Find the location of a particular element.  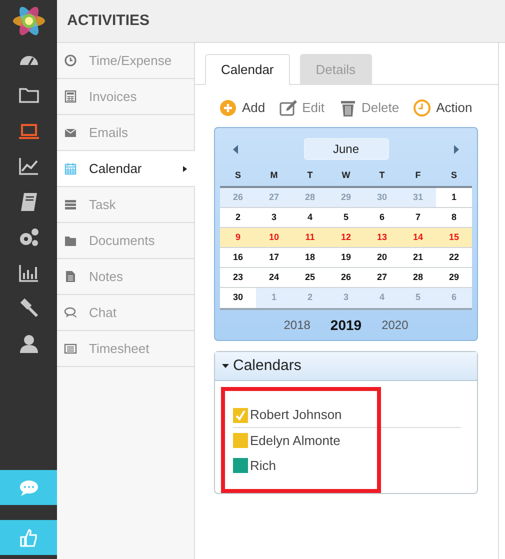

year-option: 2018 is located at coordinates (297, 325).